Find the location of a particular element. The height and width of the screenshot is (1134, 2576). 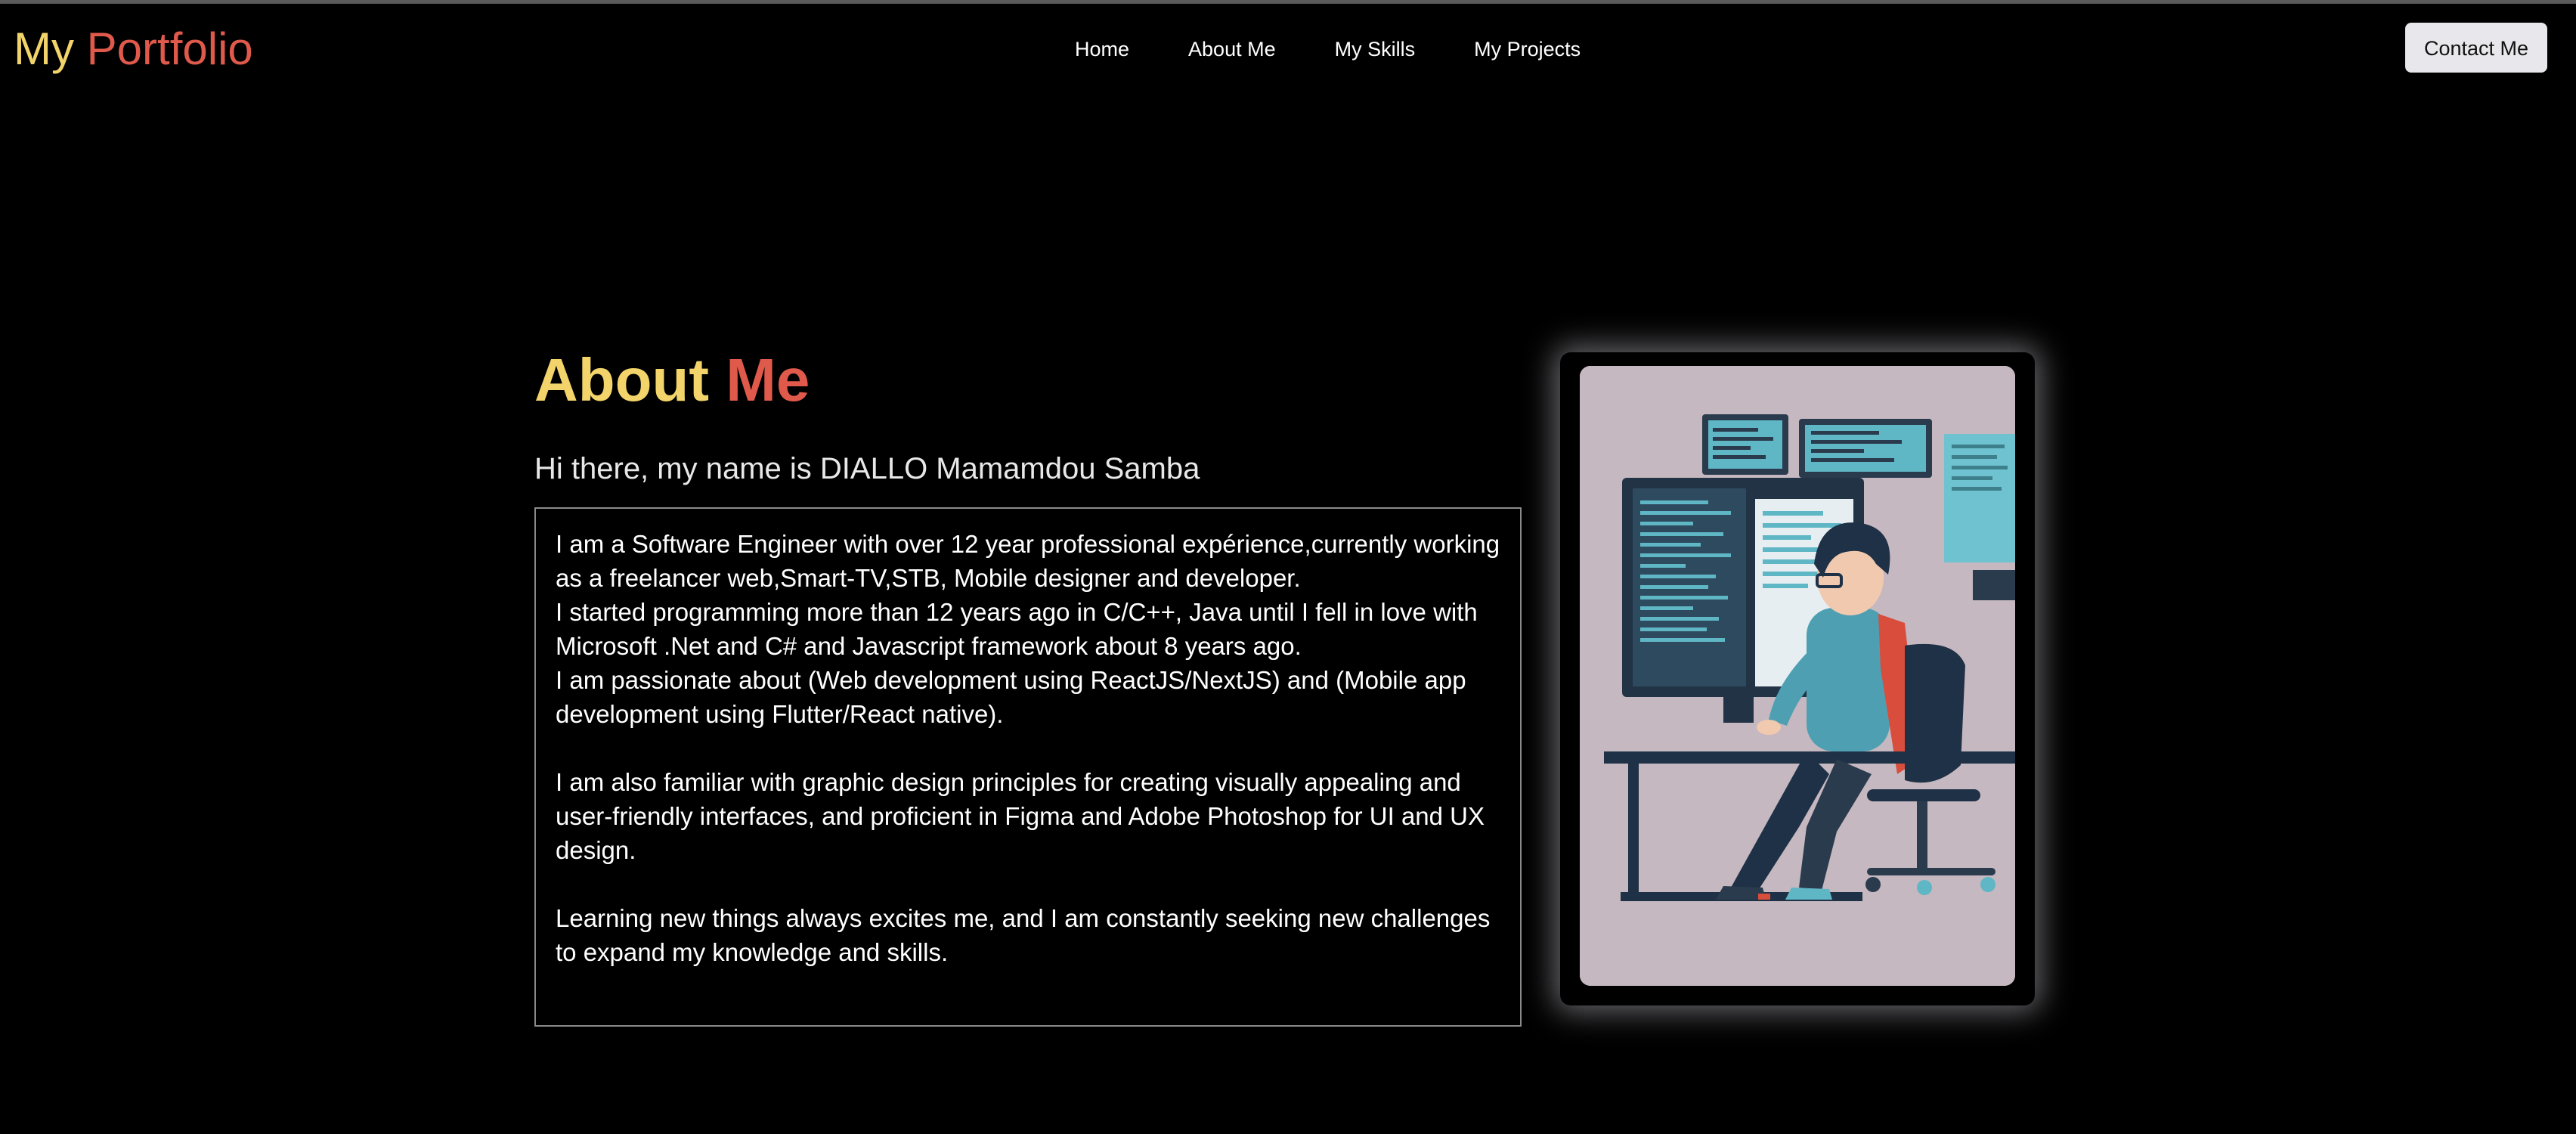

developer-illustration-icon is located at coordinates (1797, 676).